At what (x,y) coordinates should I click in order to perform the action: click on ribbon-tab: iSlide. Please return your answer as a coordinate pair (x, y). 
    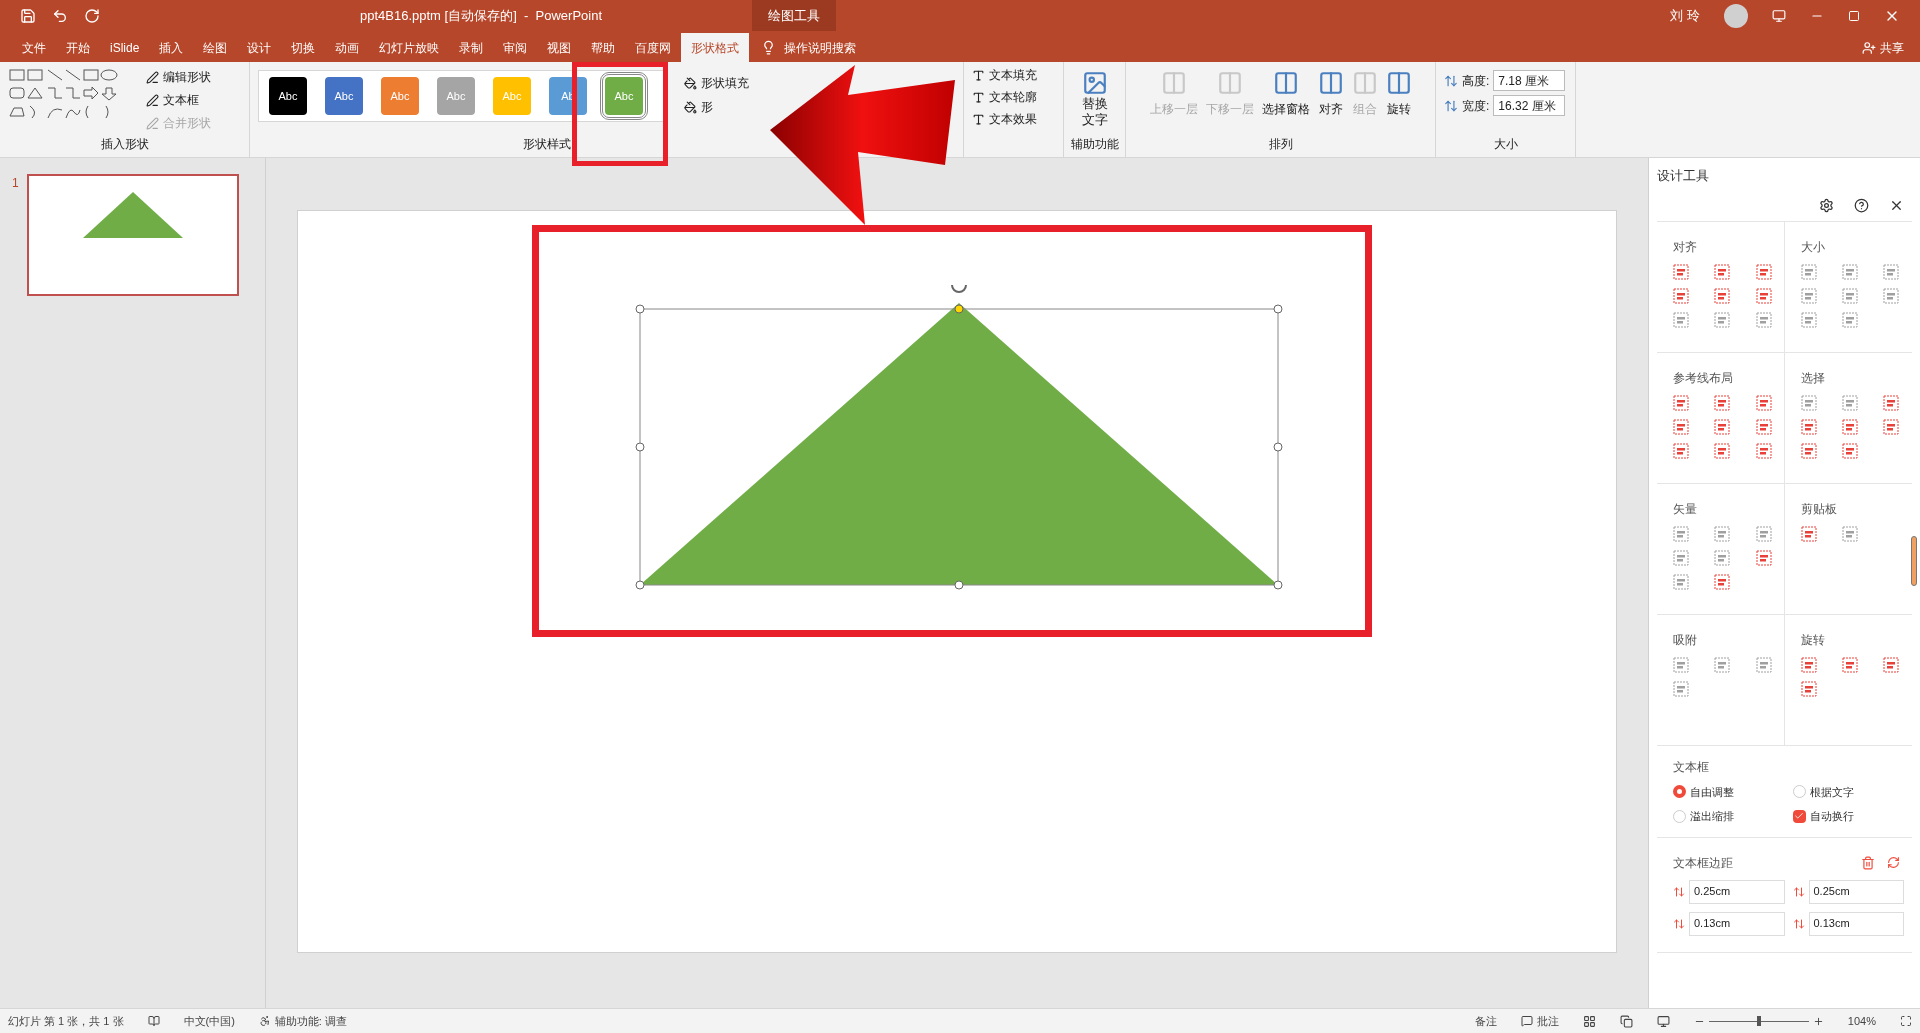
    Looking at the image, I should click on (125, 47).